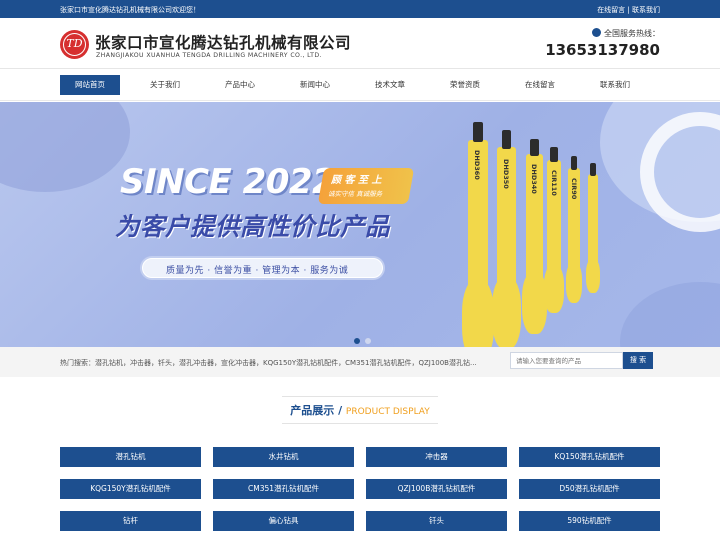 The image size is (720, 540). Describe the element at coordinates (360, 9) in the screenshot. I see `top-bar: 张家口市宣化腾达钻孔机械有限公司欢迎您！ 在线留言 | 联系我们` at that location.